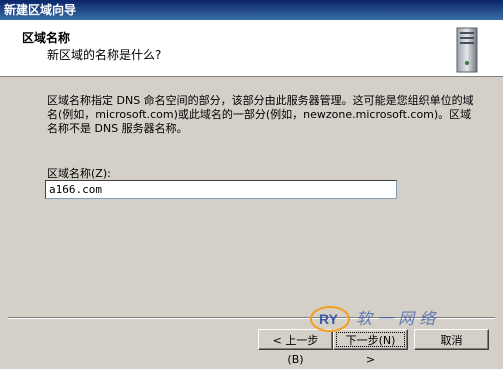 This screenshot has width=503, height=369. Describe the element at coordinates (221, 189) in the screenshot. I see `zone-name-input` at that location.